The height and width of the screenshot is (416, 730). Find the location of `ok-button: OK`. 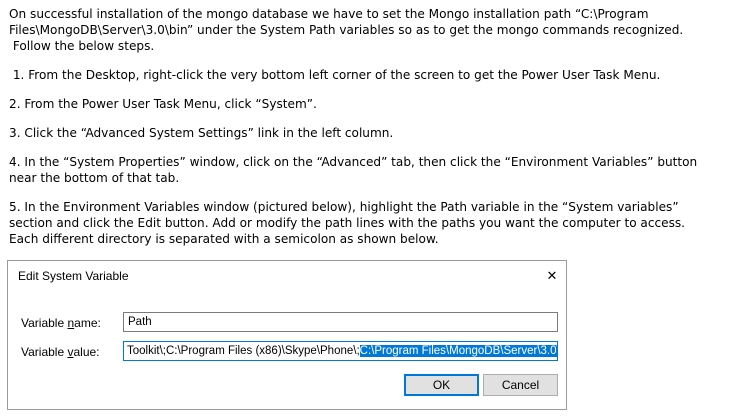

ok-button: OK is located at coordinates (441, 385).